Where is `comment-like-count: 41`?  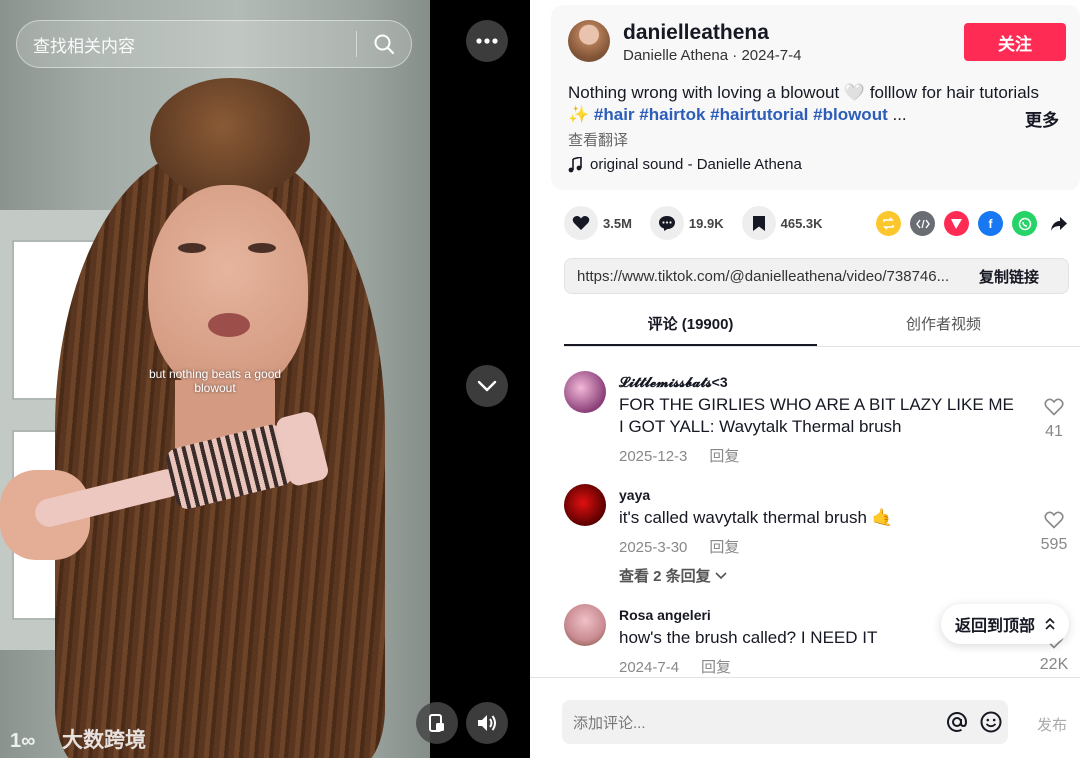
comment-like-count: 41 is located at coordinates (1054, 431).